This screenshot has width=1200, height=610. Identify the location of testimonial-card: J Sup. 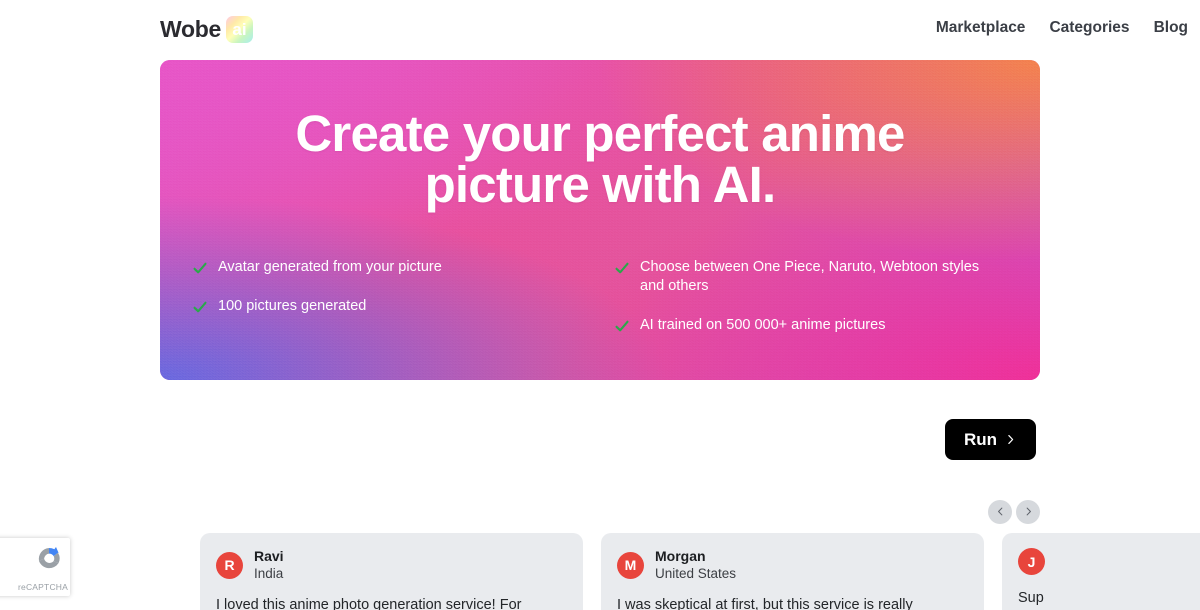
(1101, 571).